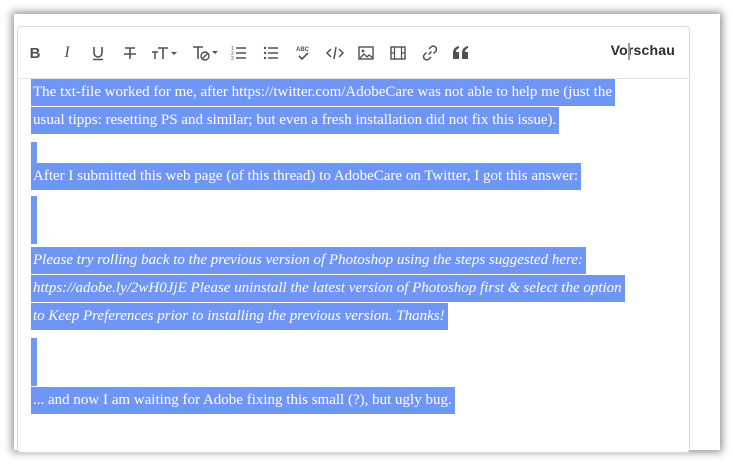  I want to click on underline-icon, so click(98, 54).